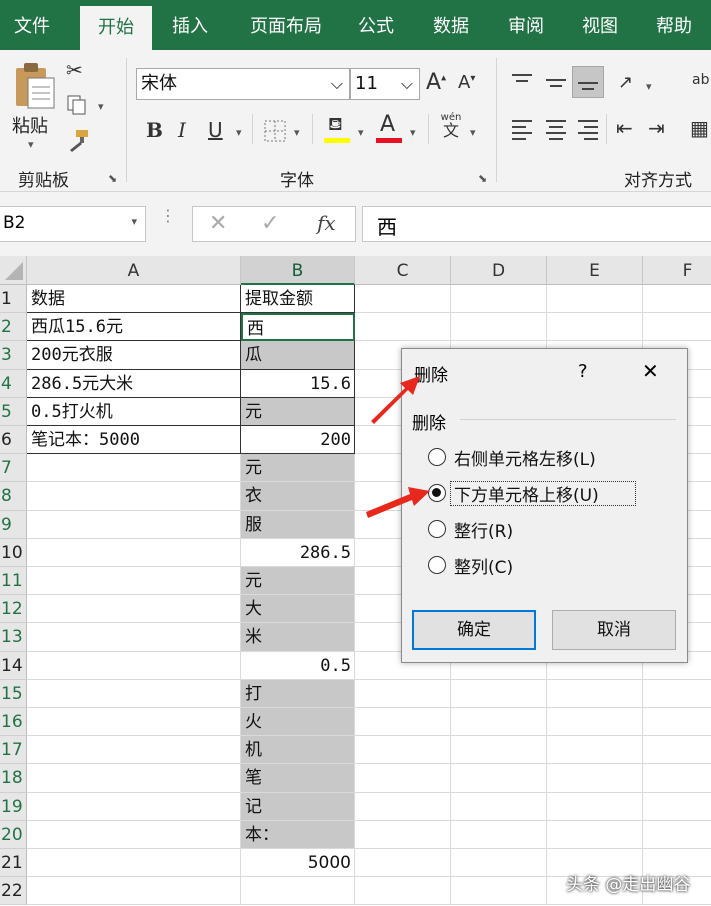 This screenshot has height=906, width=711. What do you see at coordinates (298, 581) in the screenshot?
I see `cell-b11: 元` at bounding box center [298, 581].